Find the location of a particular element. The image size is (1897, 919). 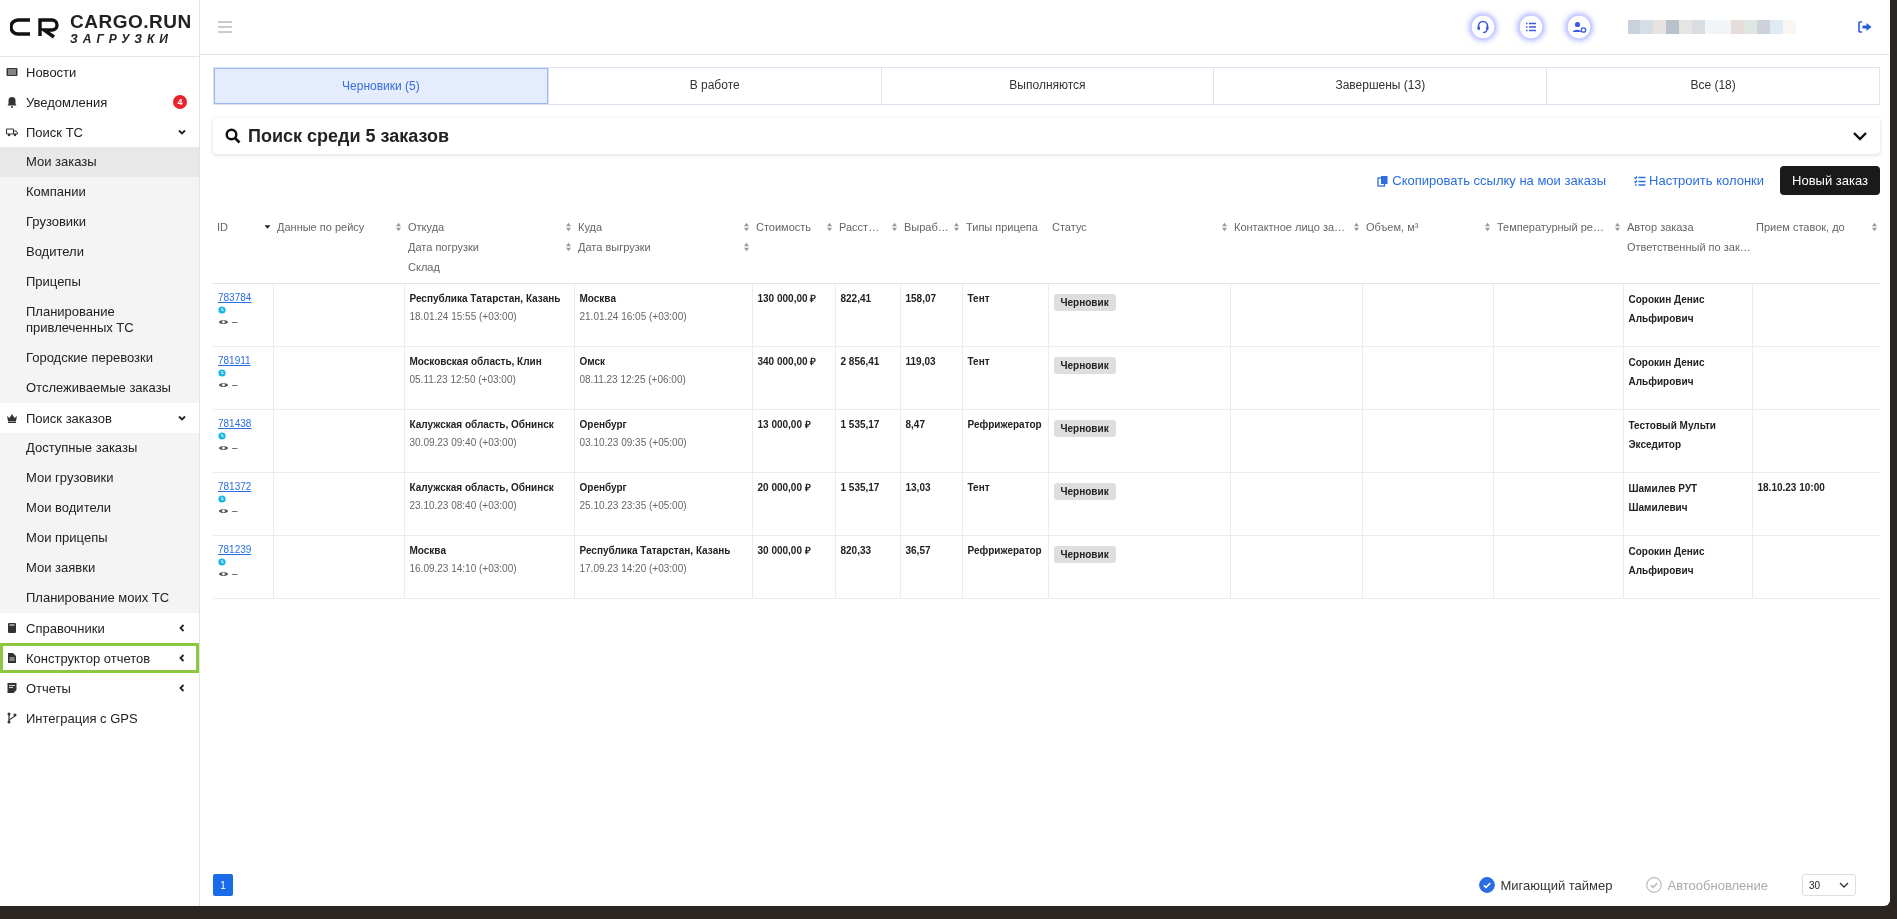

column-header: Стоимость is located at coordinates (789, 227).